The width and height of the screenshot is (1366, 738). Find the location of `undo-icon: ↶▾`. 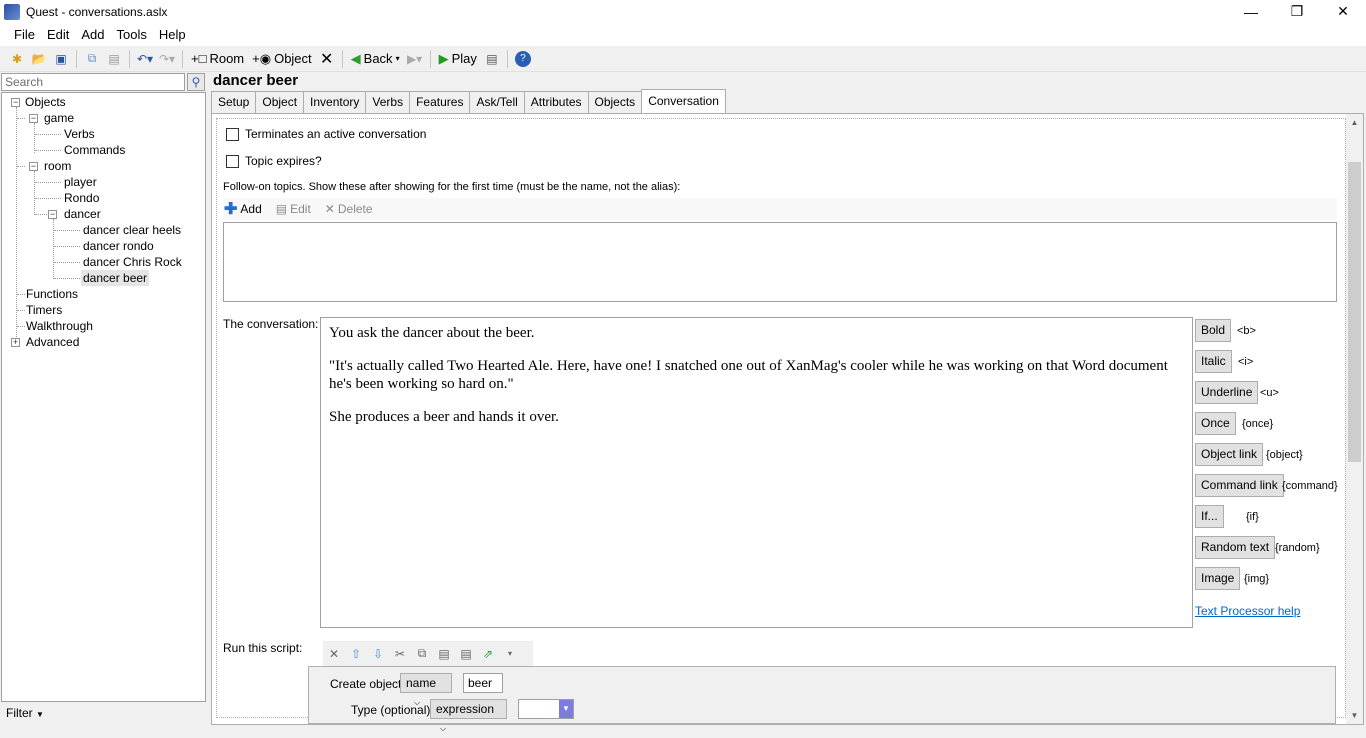

undo-icon: ↶▾ is located at coordinates (145, 59).